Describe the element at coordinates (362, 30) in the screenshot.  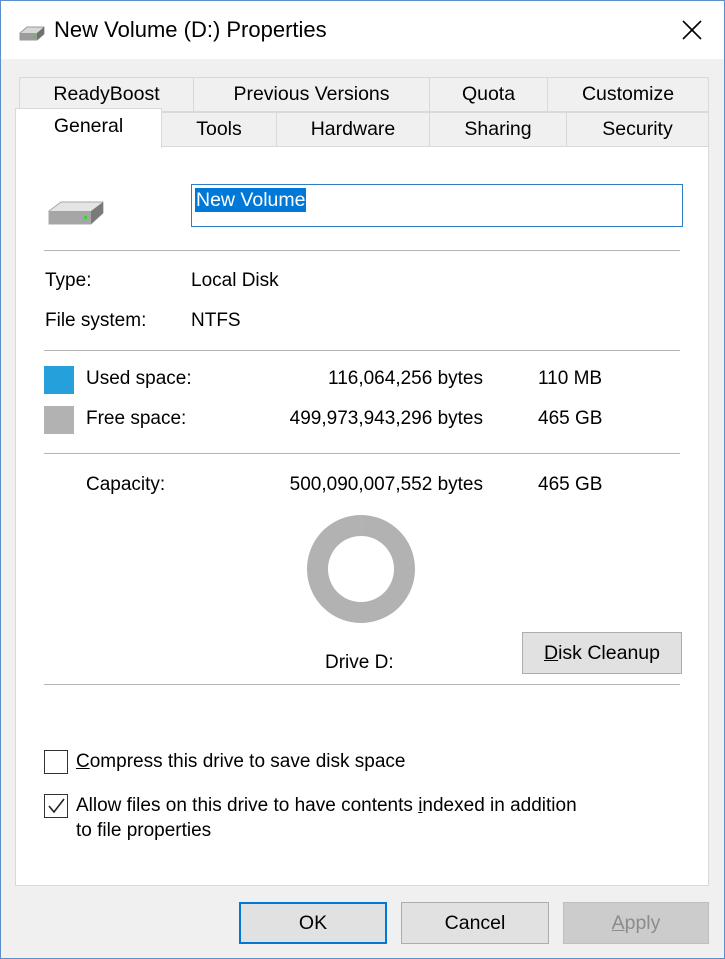
I see `title-bar: New Volume (D:) Properties` at that location.